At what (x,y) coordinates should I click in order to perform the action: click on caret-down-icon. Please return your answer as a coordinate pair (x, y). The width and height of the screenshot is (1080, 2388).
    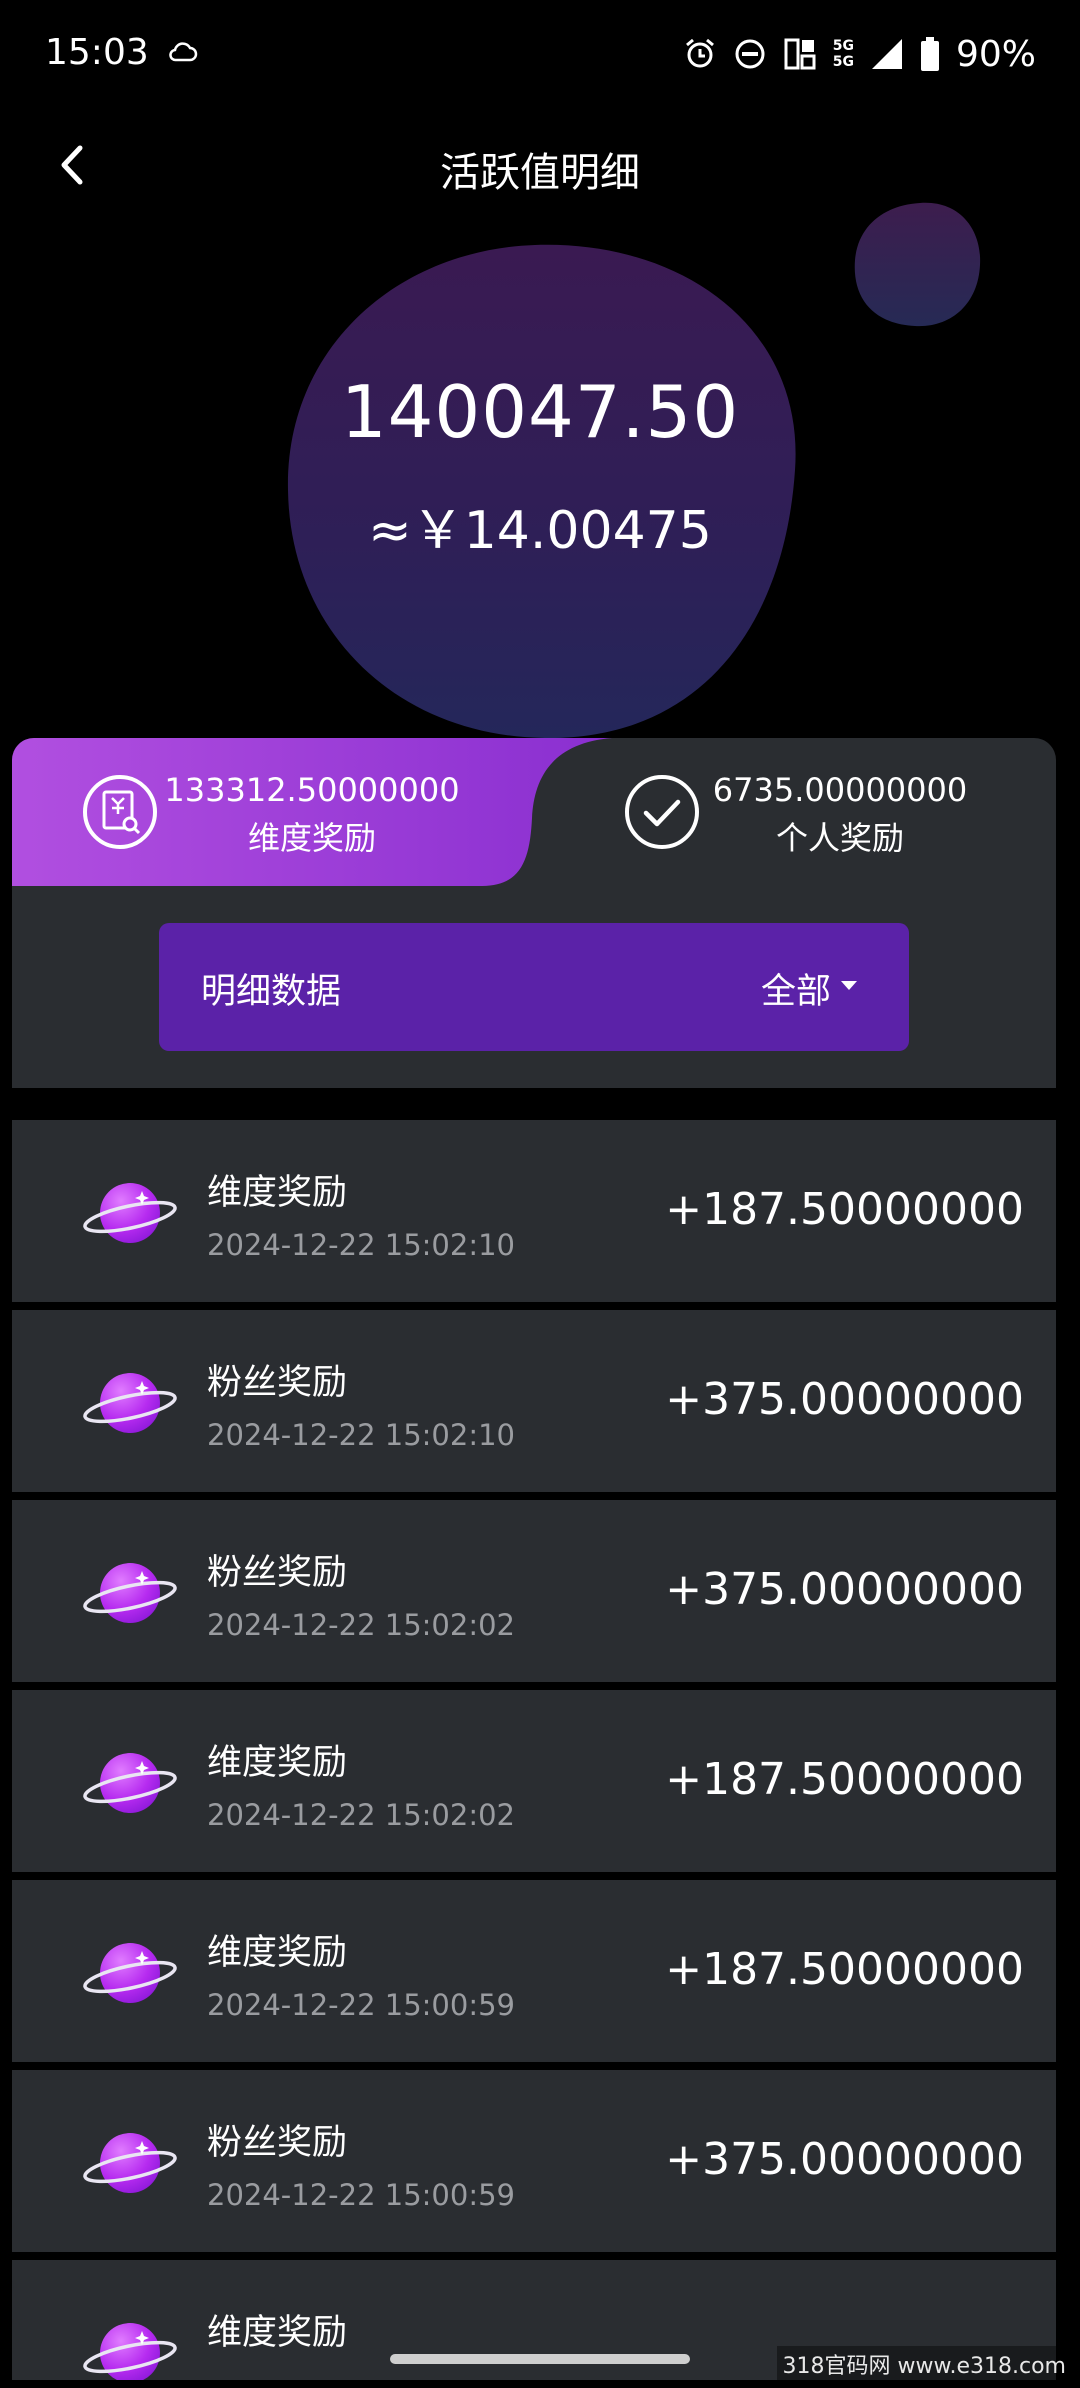
    Looking at the image, I should click on (849, 985).